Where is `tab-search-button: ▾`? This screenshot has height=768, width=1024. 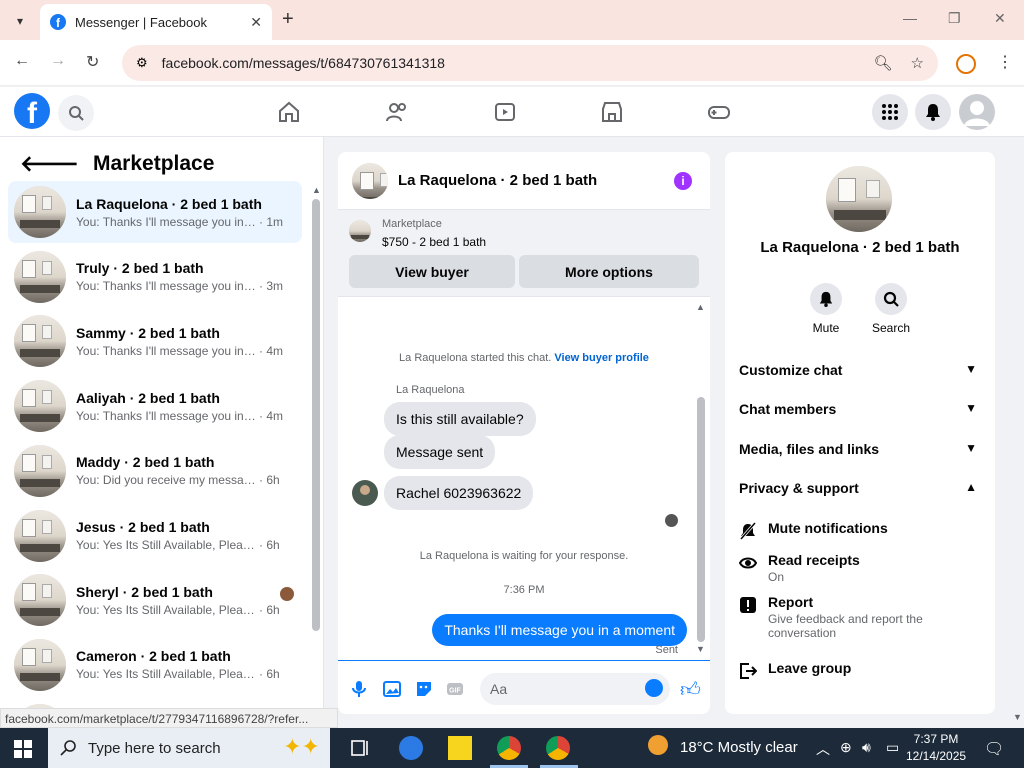
tab-search-button: ▾ is located at coordinates (20, 21).